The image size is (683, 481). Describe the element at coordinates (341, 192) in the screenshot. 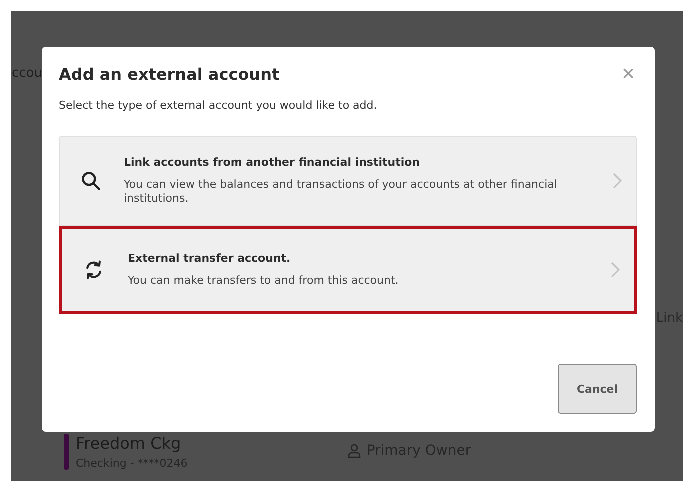

I see `option-description: You can view the balances and transactions of your accounts at other financial institutions.` at that location.